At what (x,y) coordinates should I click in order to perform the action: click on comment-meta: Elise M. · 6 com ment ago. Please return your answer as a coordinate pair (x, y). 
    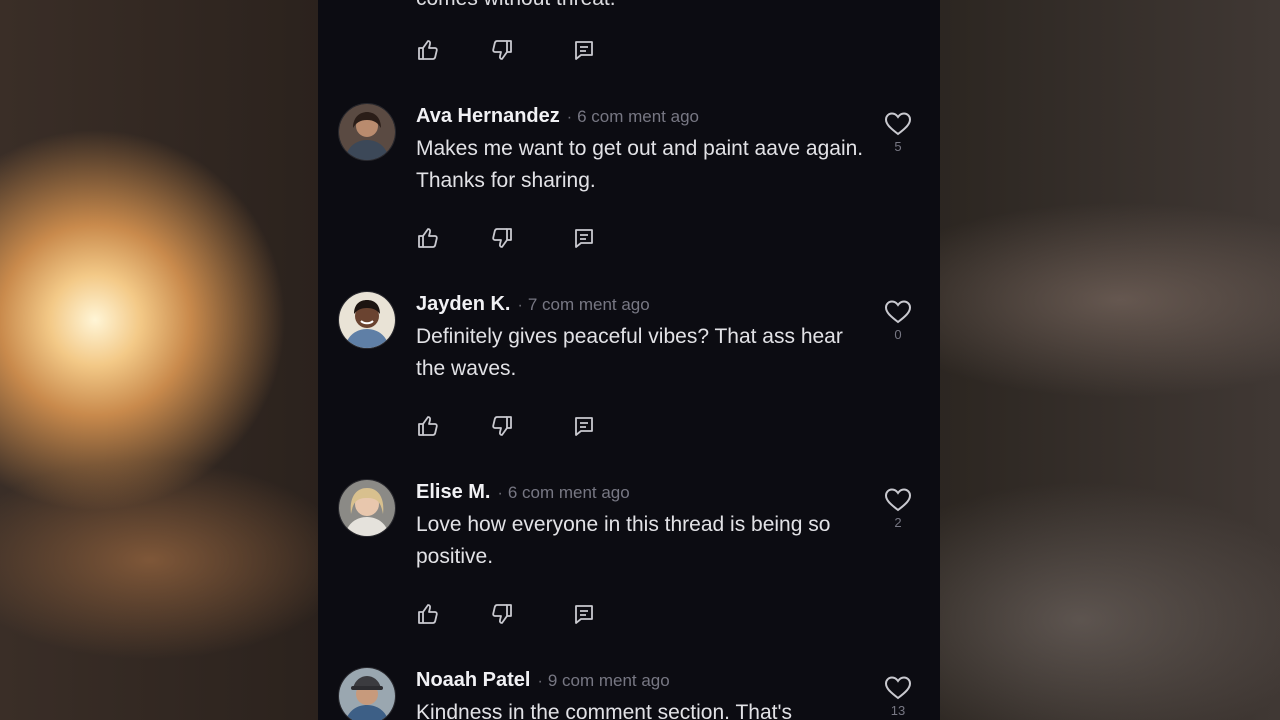
    Looking at the image, I should click on (523, 492).